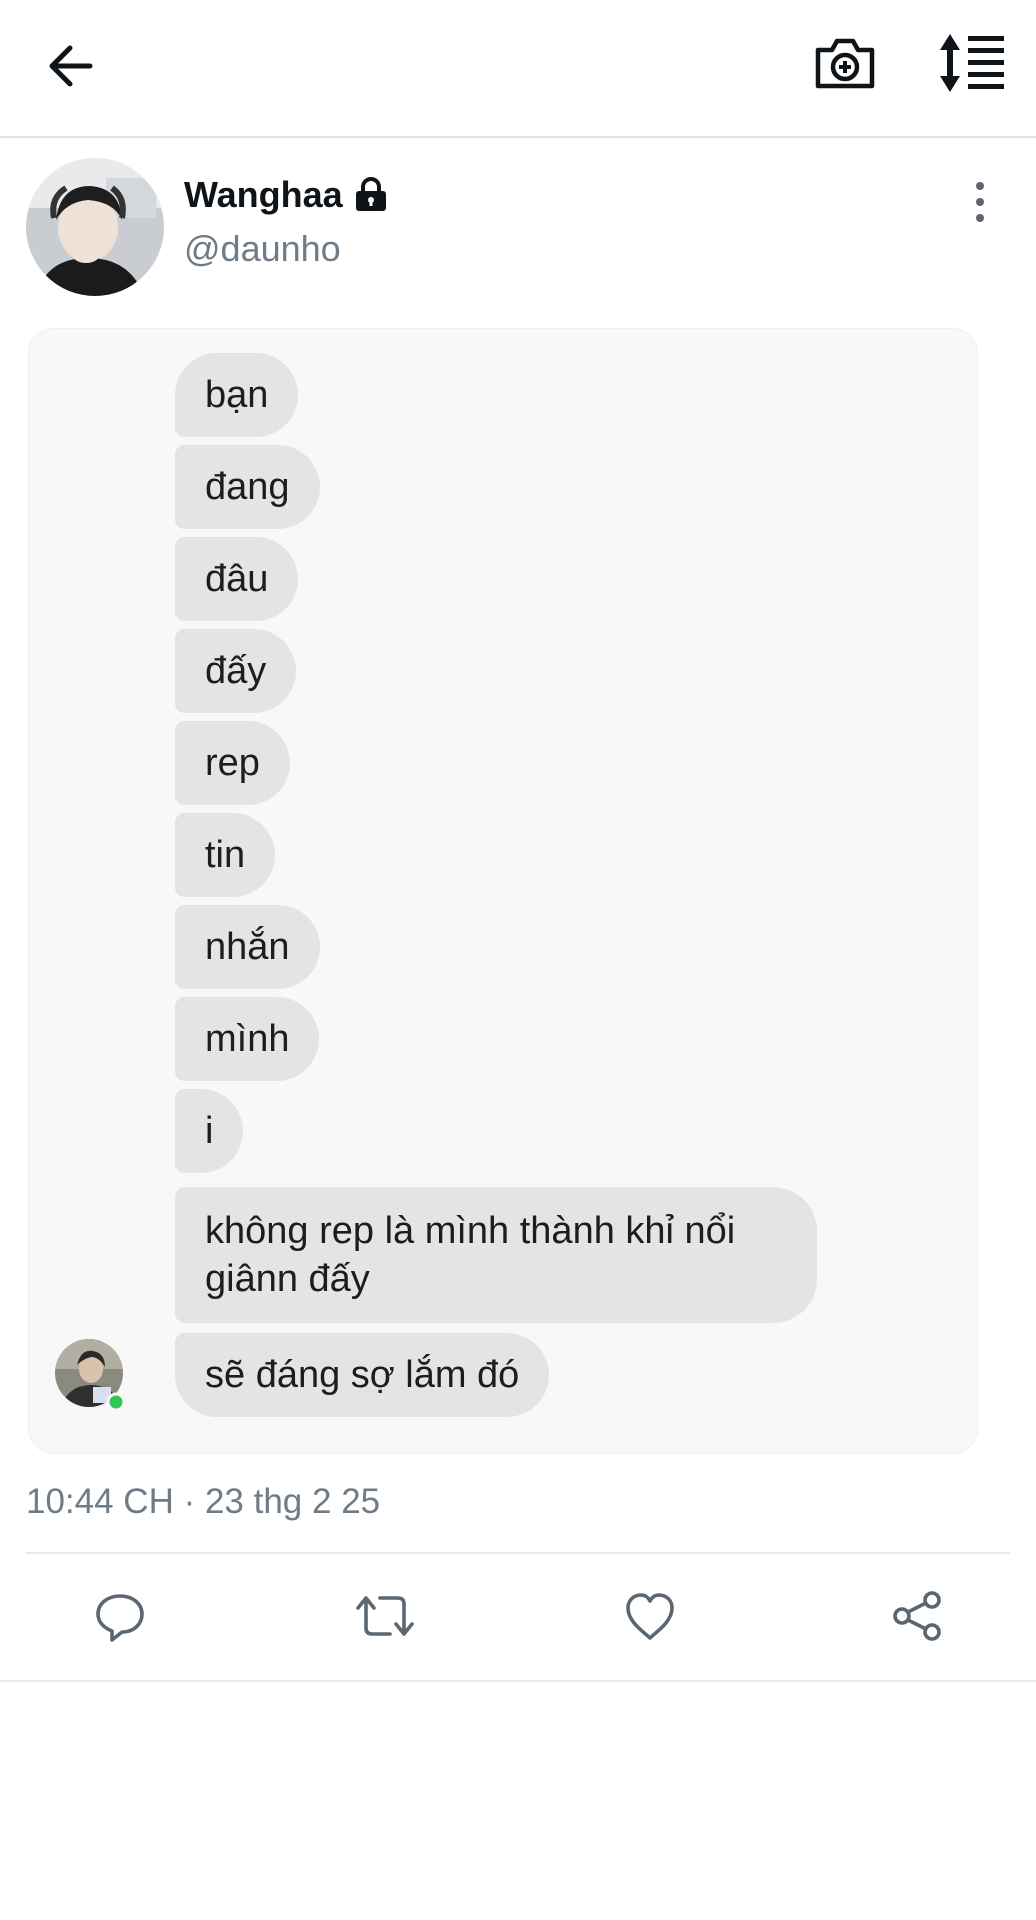  I want to click on share-icon, so click(918, 1616).